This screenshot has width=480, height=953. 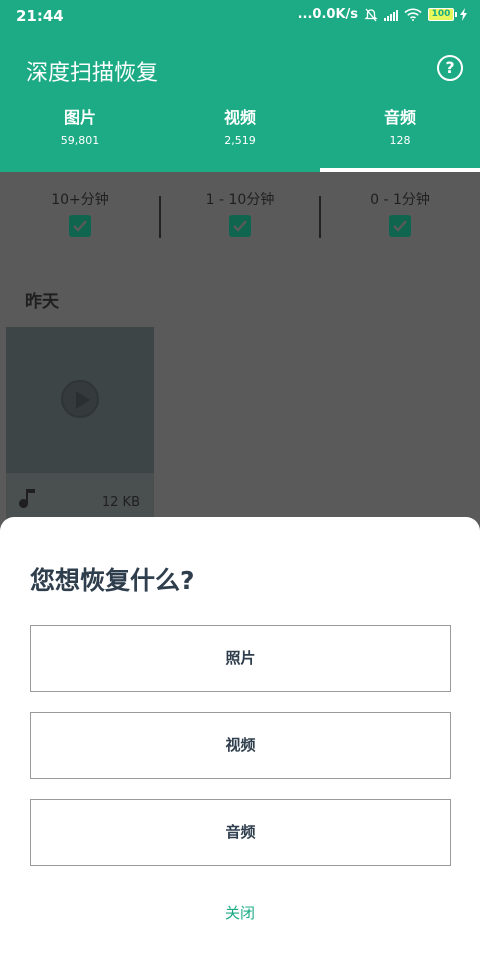 I want to click on filter-10-plus-min: 10+分钟, so click(x=80, y=212).